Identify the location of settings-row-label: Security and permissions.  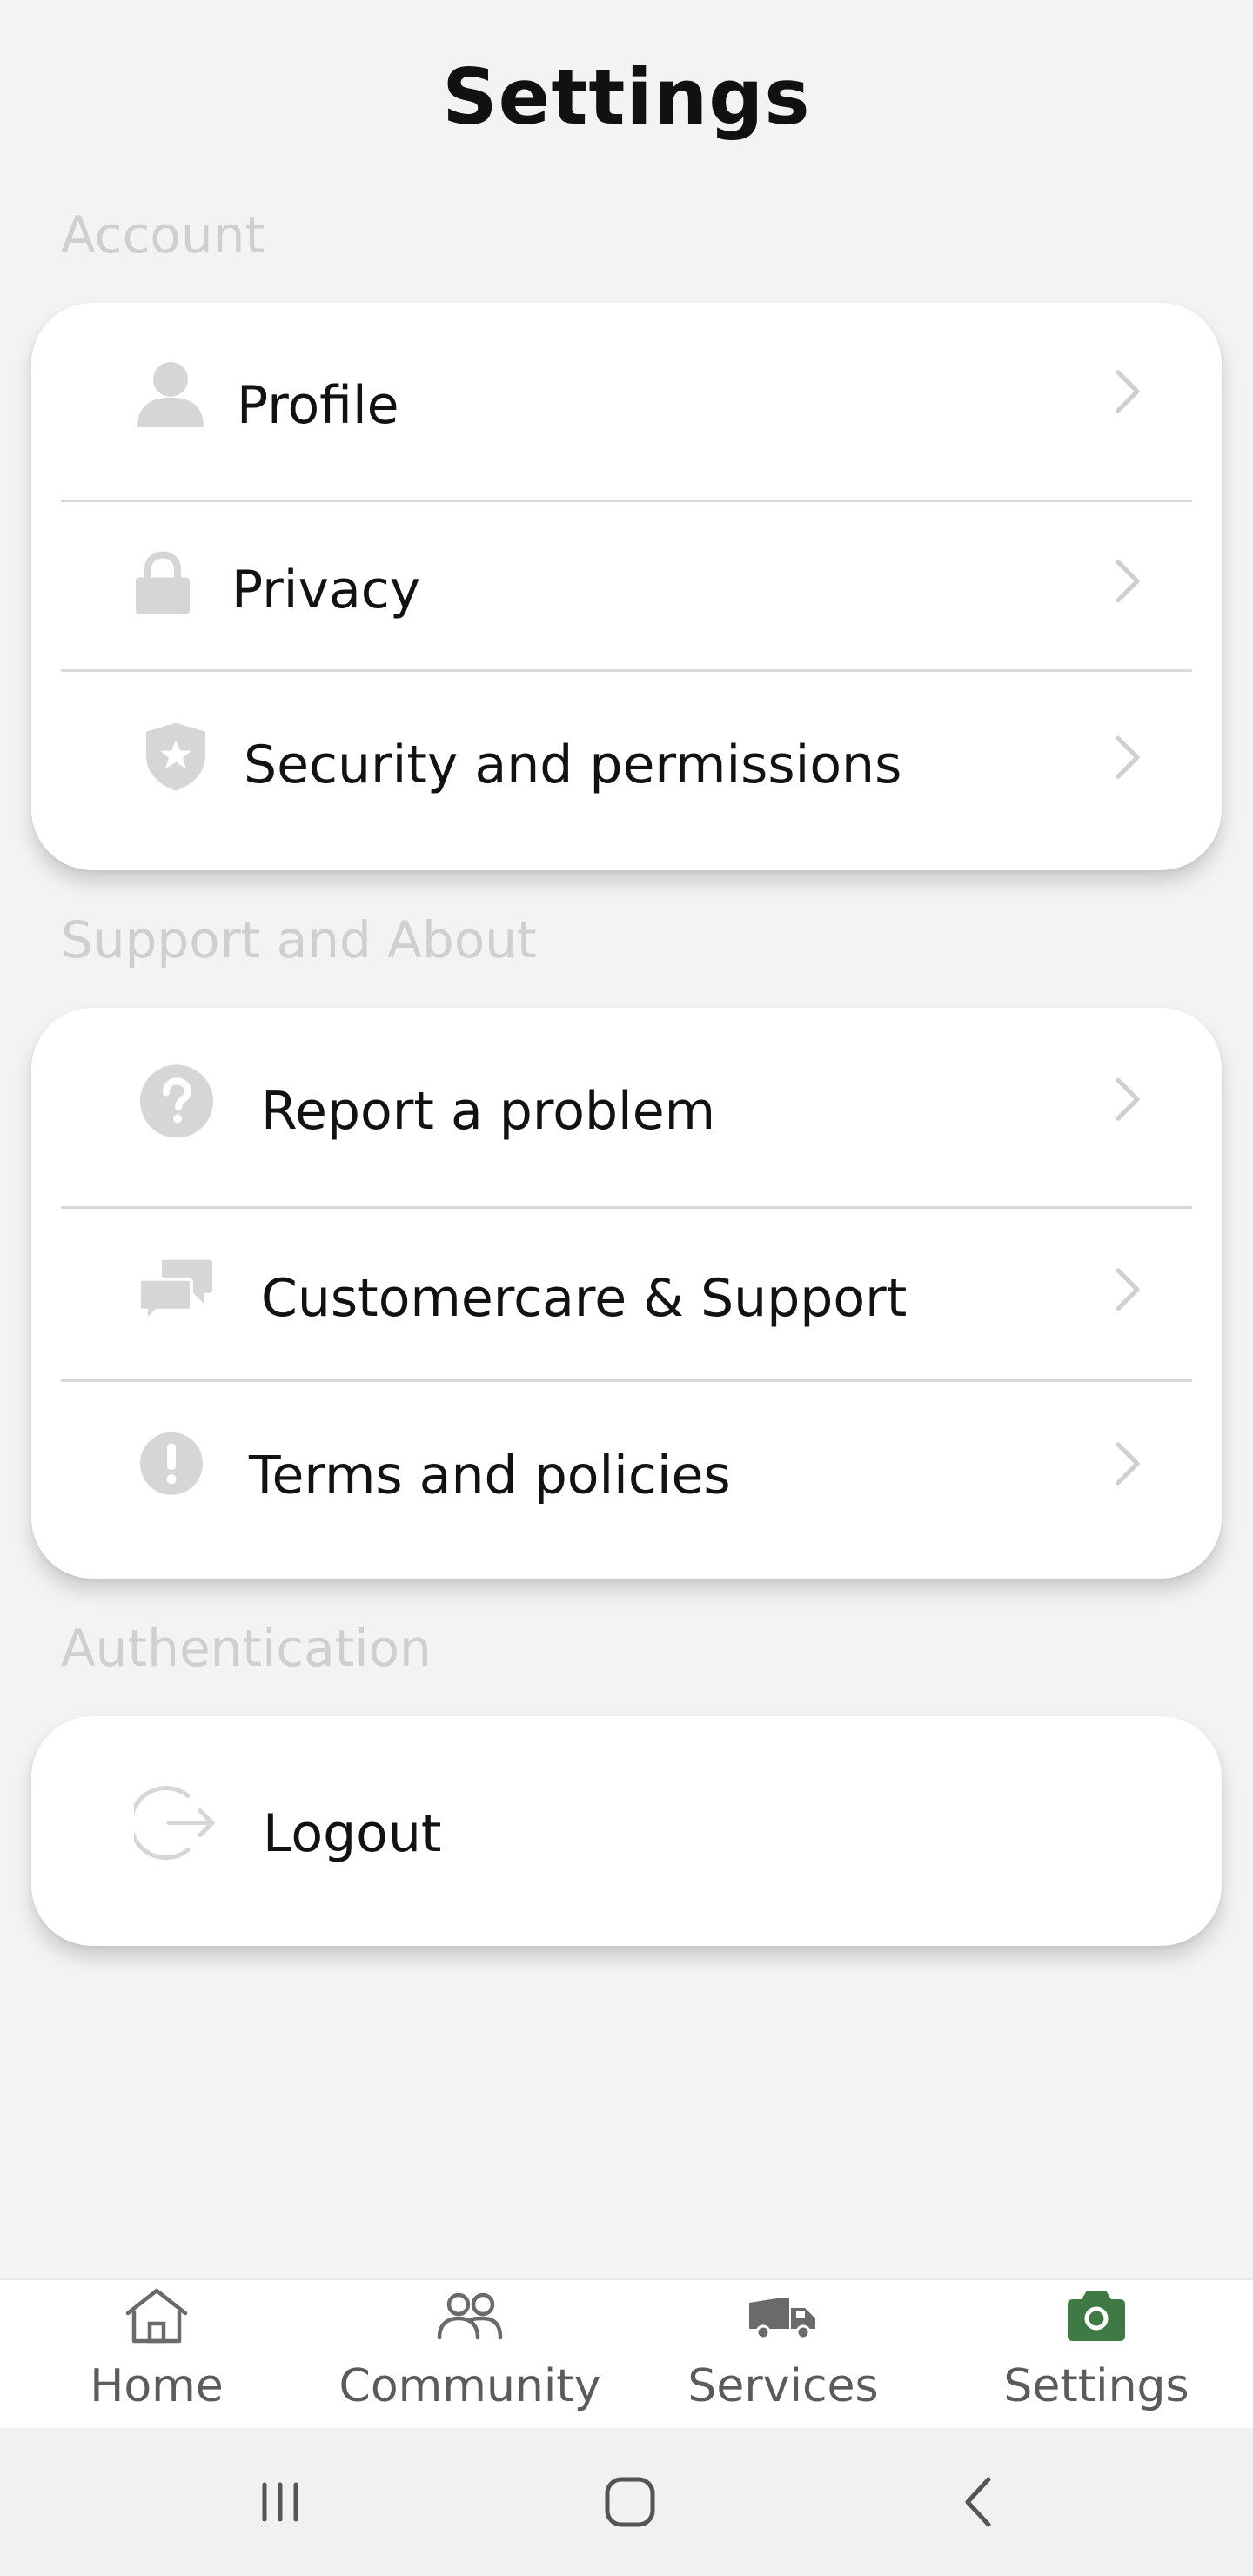
(573, 765).